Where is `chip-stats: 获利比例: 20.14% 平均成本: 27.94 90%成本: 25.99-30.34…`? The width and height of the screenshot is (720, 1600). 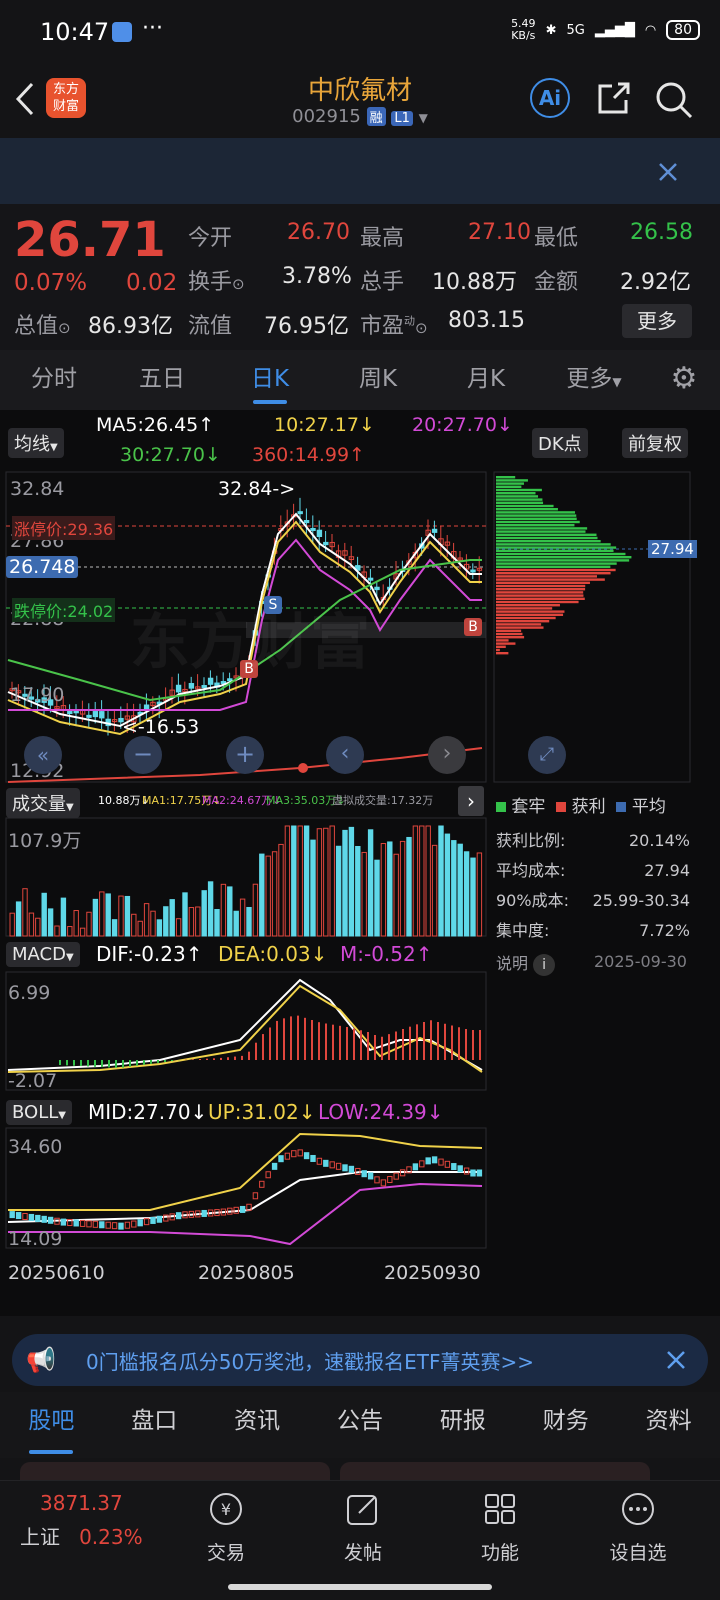 chip-stats: 获利比例: 20.14% 平均成本: 27.94 90%成本: 25.99-30.34… is located at coordinates (593, 886).